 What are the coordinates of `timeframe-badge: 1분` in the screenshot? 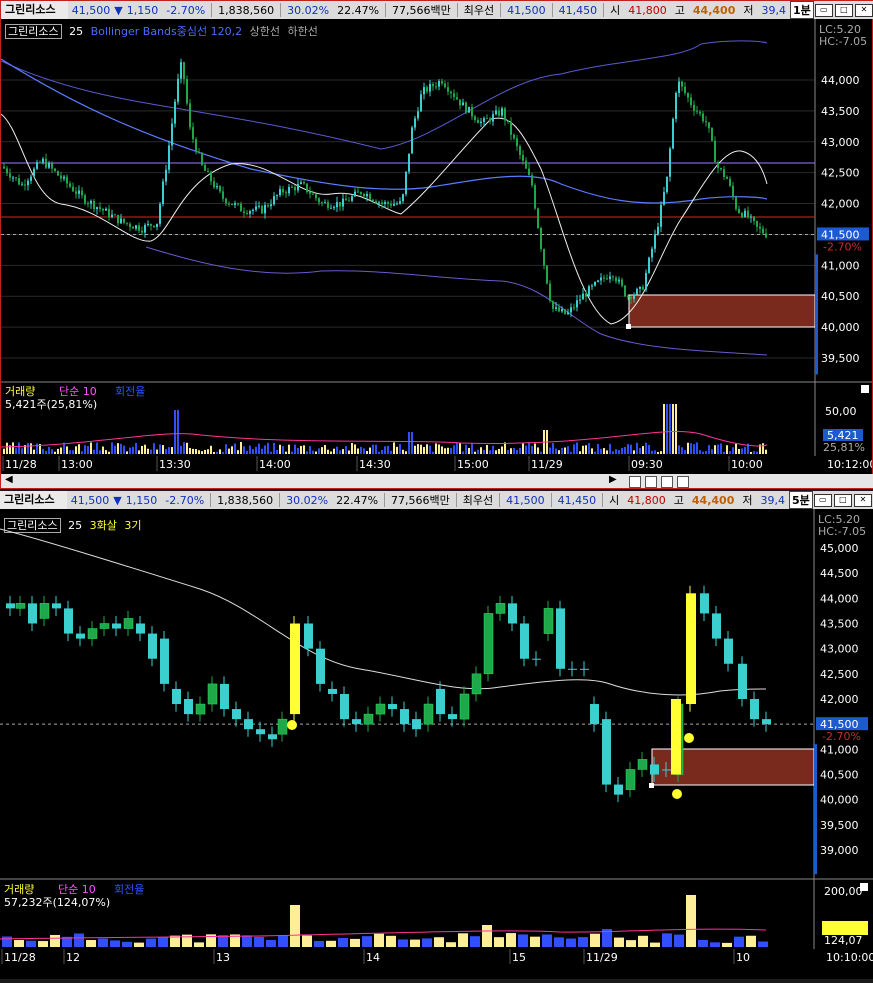 It's located at (801, 10).